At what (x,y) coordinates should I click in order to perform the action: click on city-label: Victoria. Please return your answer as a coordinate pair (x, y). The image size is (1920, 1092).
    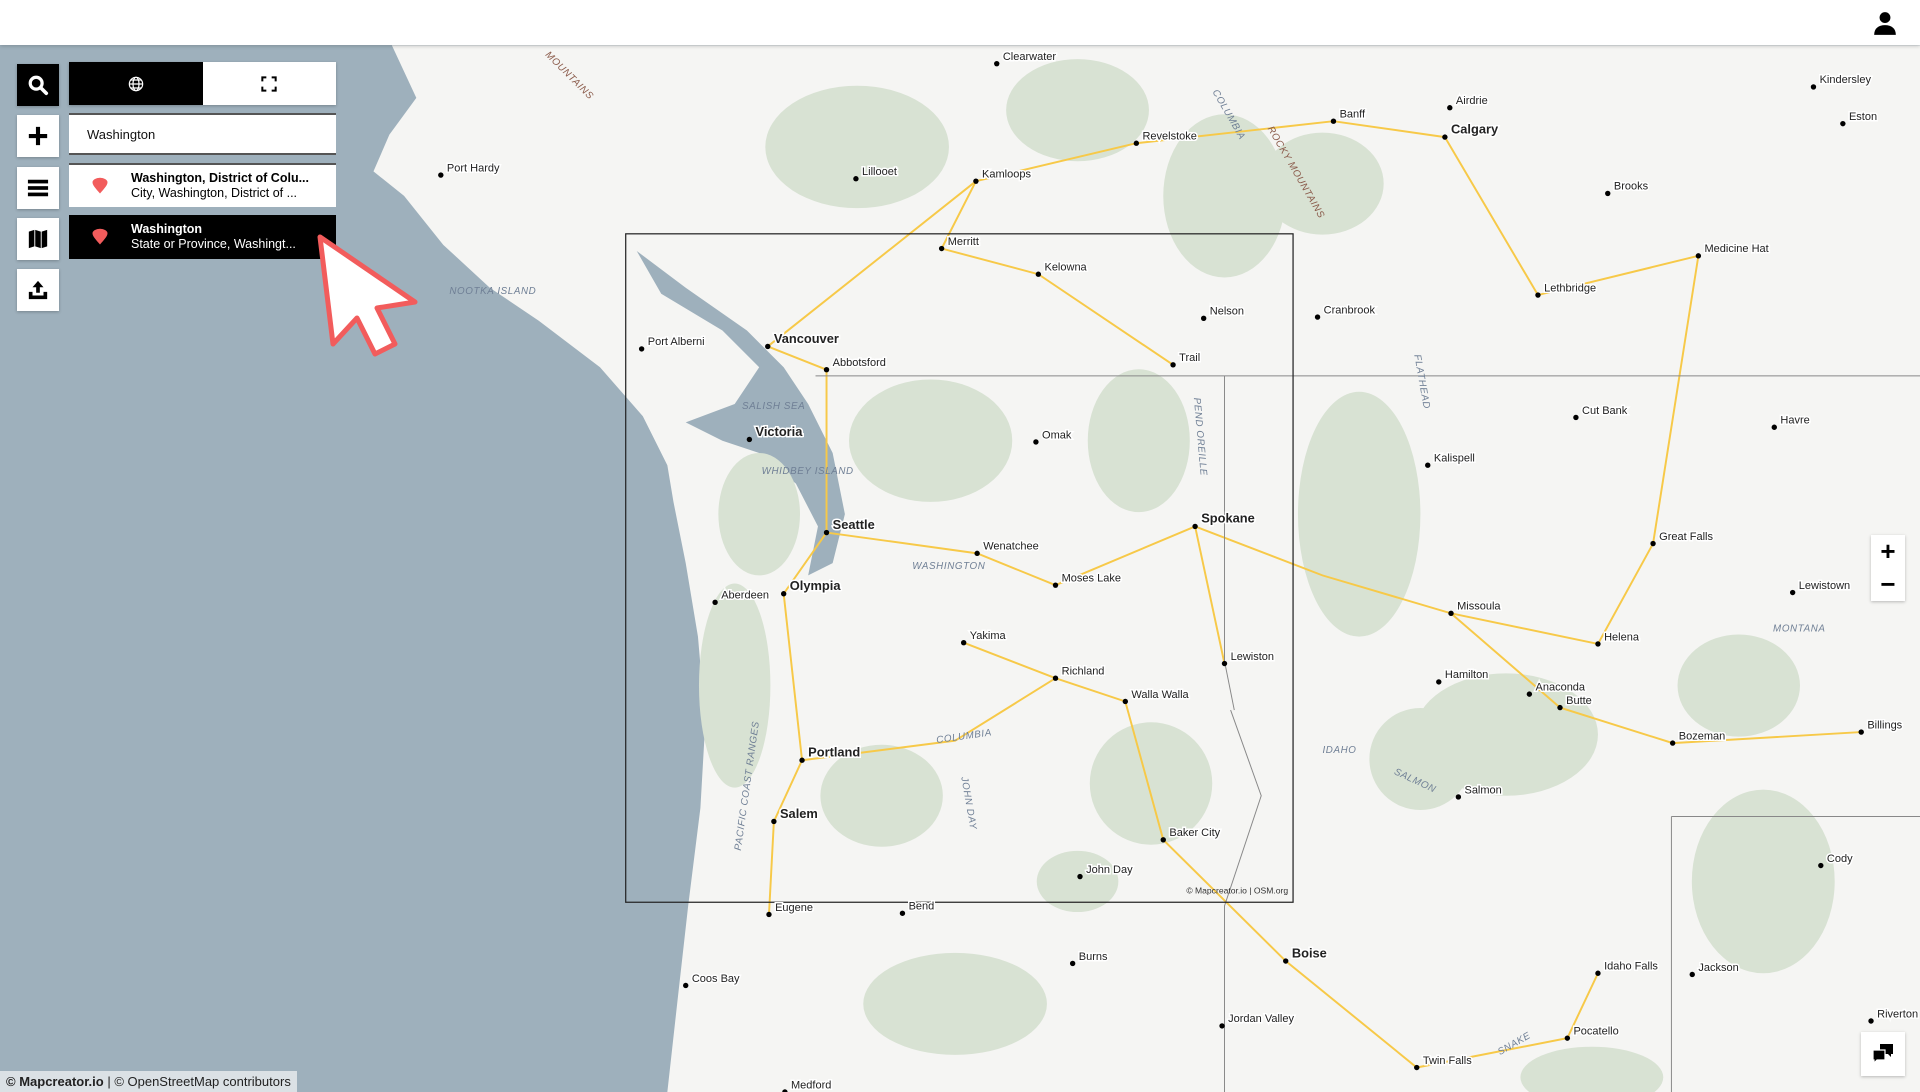
    Looking at the image, I should click on (780, 431).